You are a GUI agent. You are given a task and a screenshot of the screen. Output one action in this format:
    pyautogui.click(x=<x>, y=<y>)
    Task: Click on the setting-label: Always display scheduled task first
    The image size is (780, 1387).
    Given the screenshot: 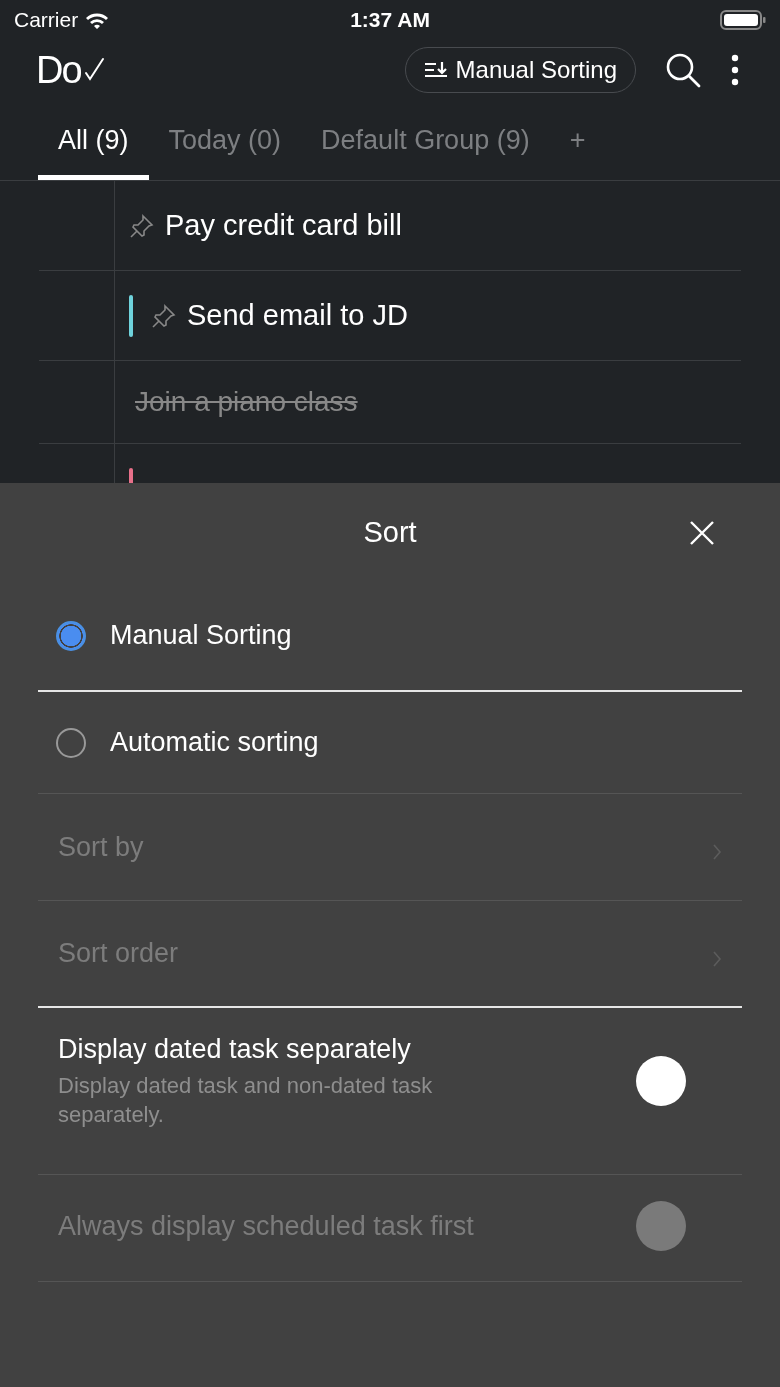 What is the action you would take?
    pyautogui.click(x=266, y=1226)
    